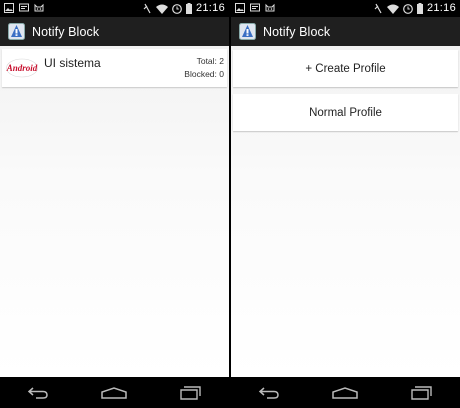 Image resolution: width=460 pixels, height=408 pixels. What do you see at coordinates (210, 61) in the screenshot?
I see `total-count: Total: 2` at bounding box center [210, 61].